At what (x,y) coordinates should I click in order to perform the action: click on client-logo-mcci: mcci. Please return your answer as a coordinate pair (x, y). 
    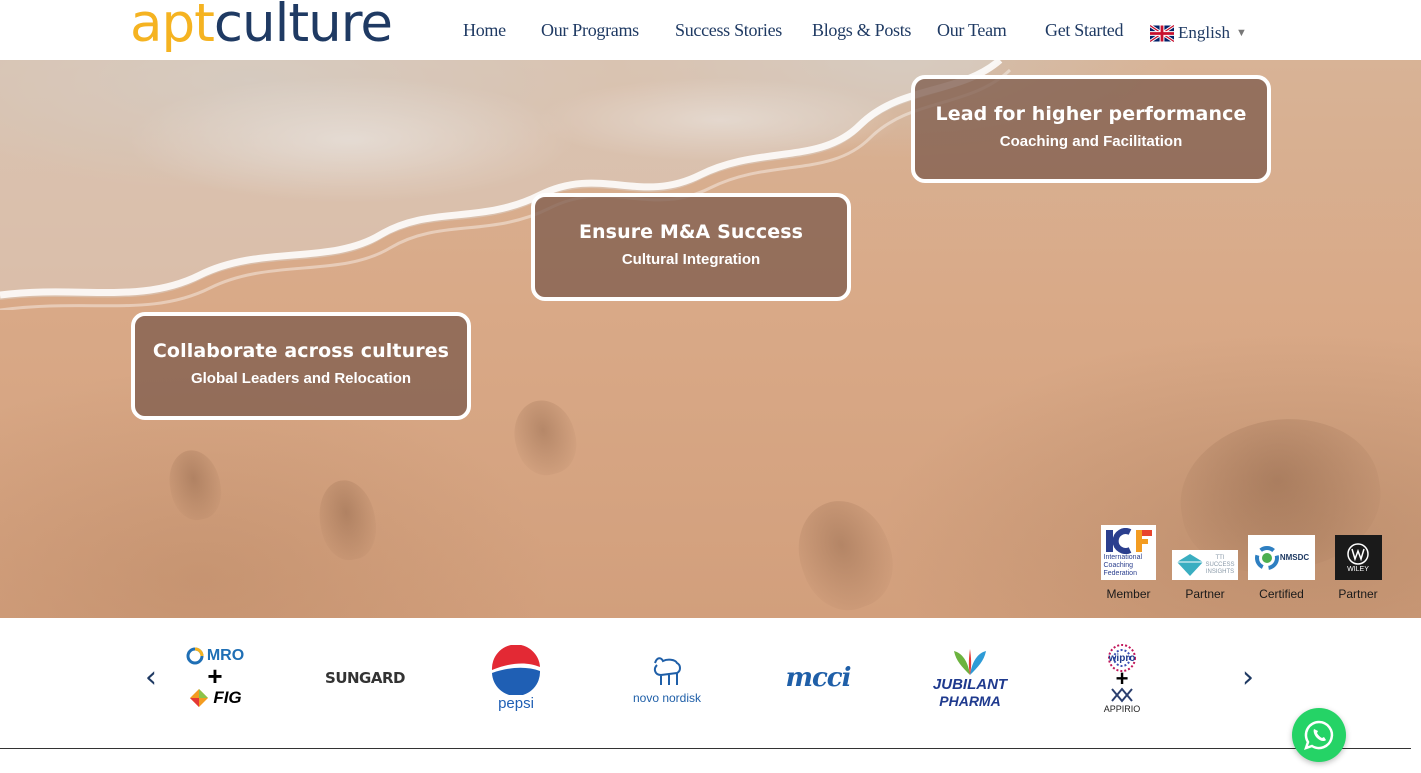
    Looking at the image, I should click on (818, 678).